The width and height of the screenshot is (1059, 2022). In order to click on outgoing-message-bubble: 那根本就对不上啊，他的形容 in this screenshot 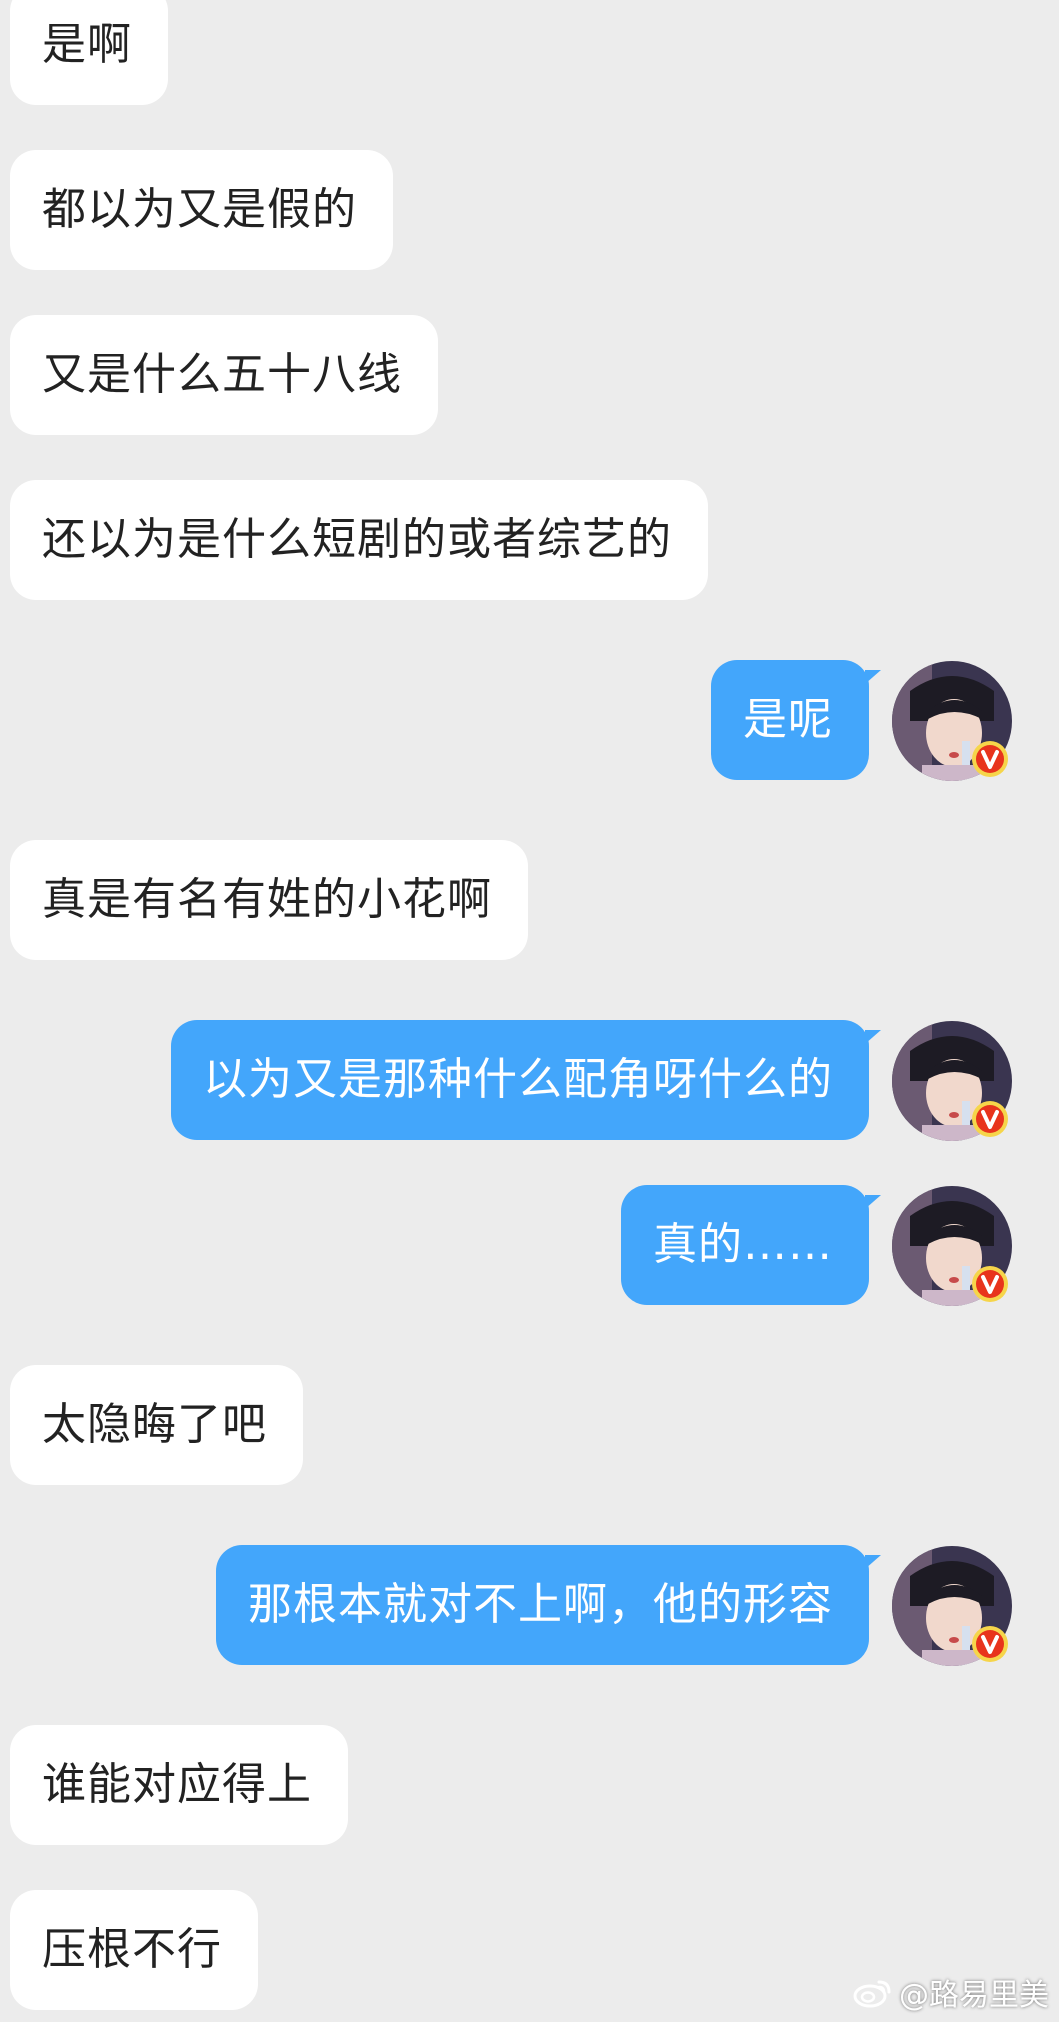, I will do `click(548, 1605)`.